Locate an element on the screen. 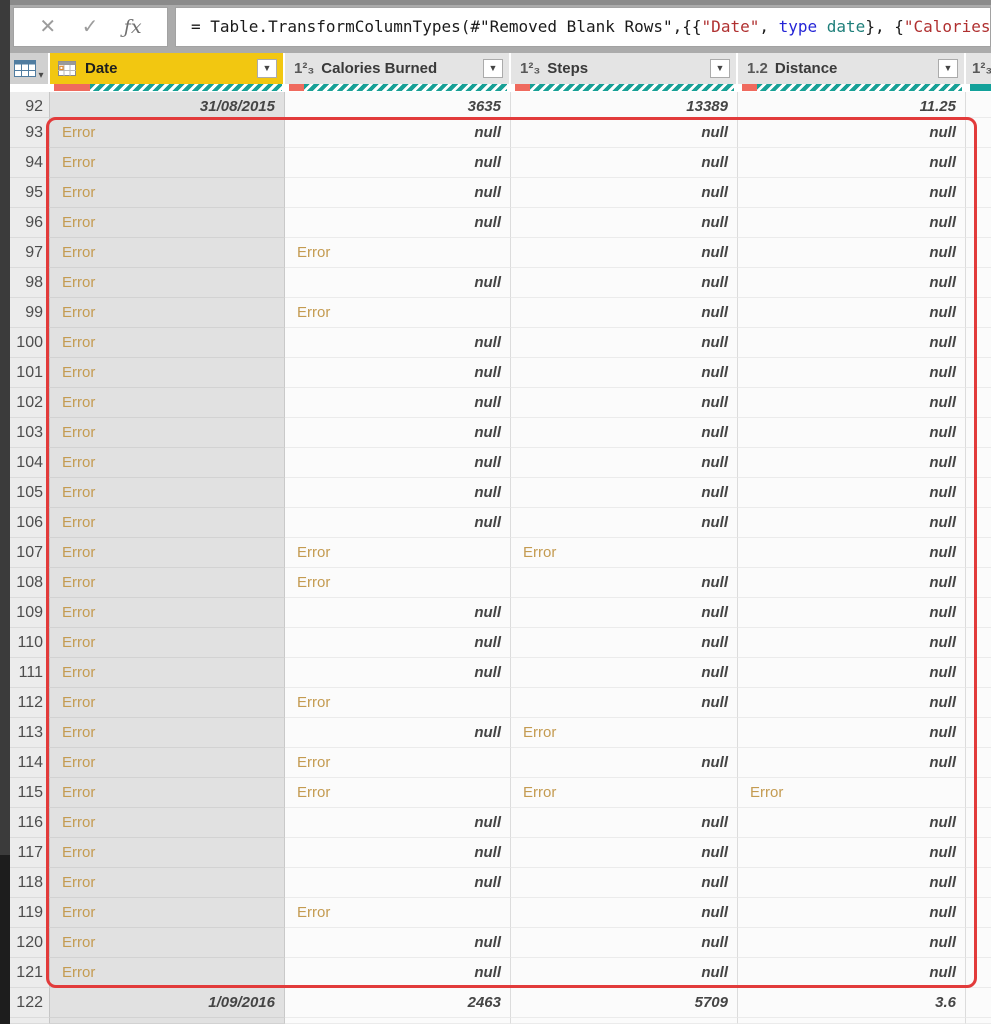 The width and height of the screenshot is (991, 1024). select-all-button: ▾ is located at coordinates (30, 68).